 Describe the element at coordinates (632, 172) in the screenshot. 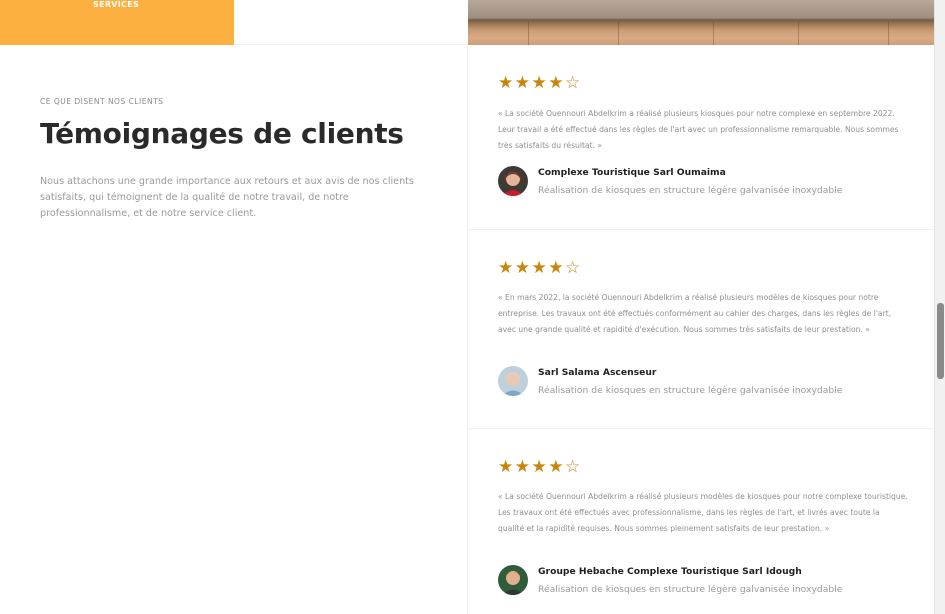

I see `testimonial-author: Complexe Touristique Sarl Oumaima` at that location.